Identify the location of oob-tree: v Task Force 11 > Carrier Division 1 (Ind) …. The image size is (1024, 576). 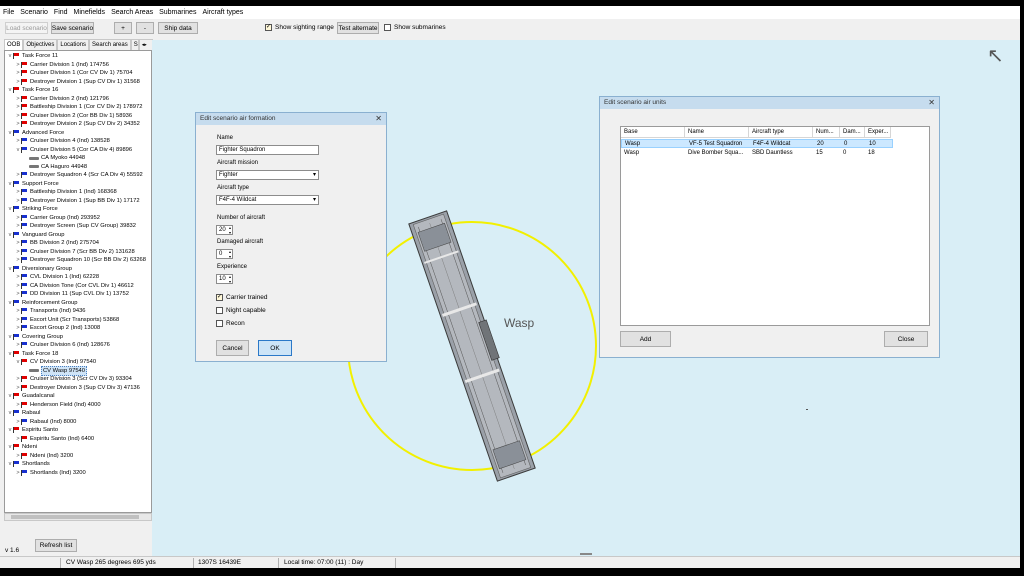
(78, 281).